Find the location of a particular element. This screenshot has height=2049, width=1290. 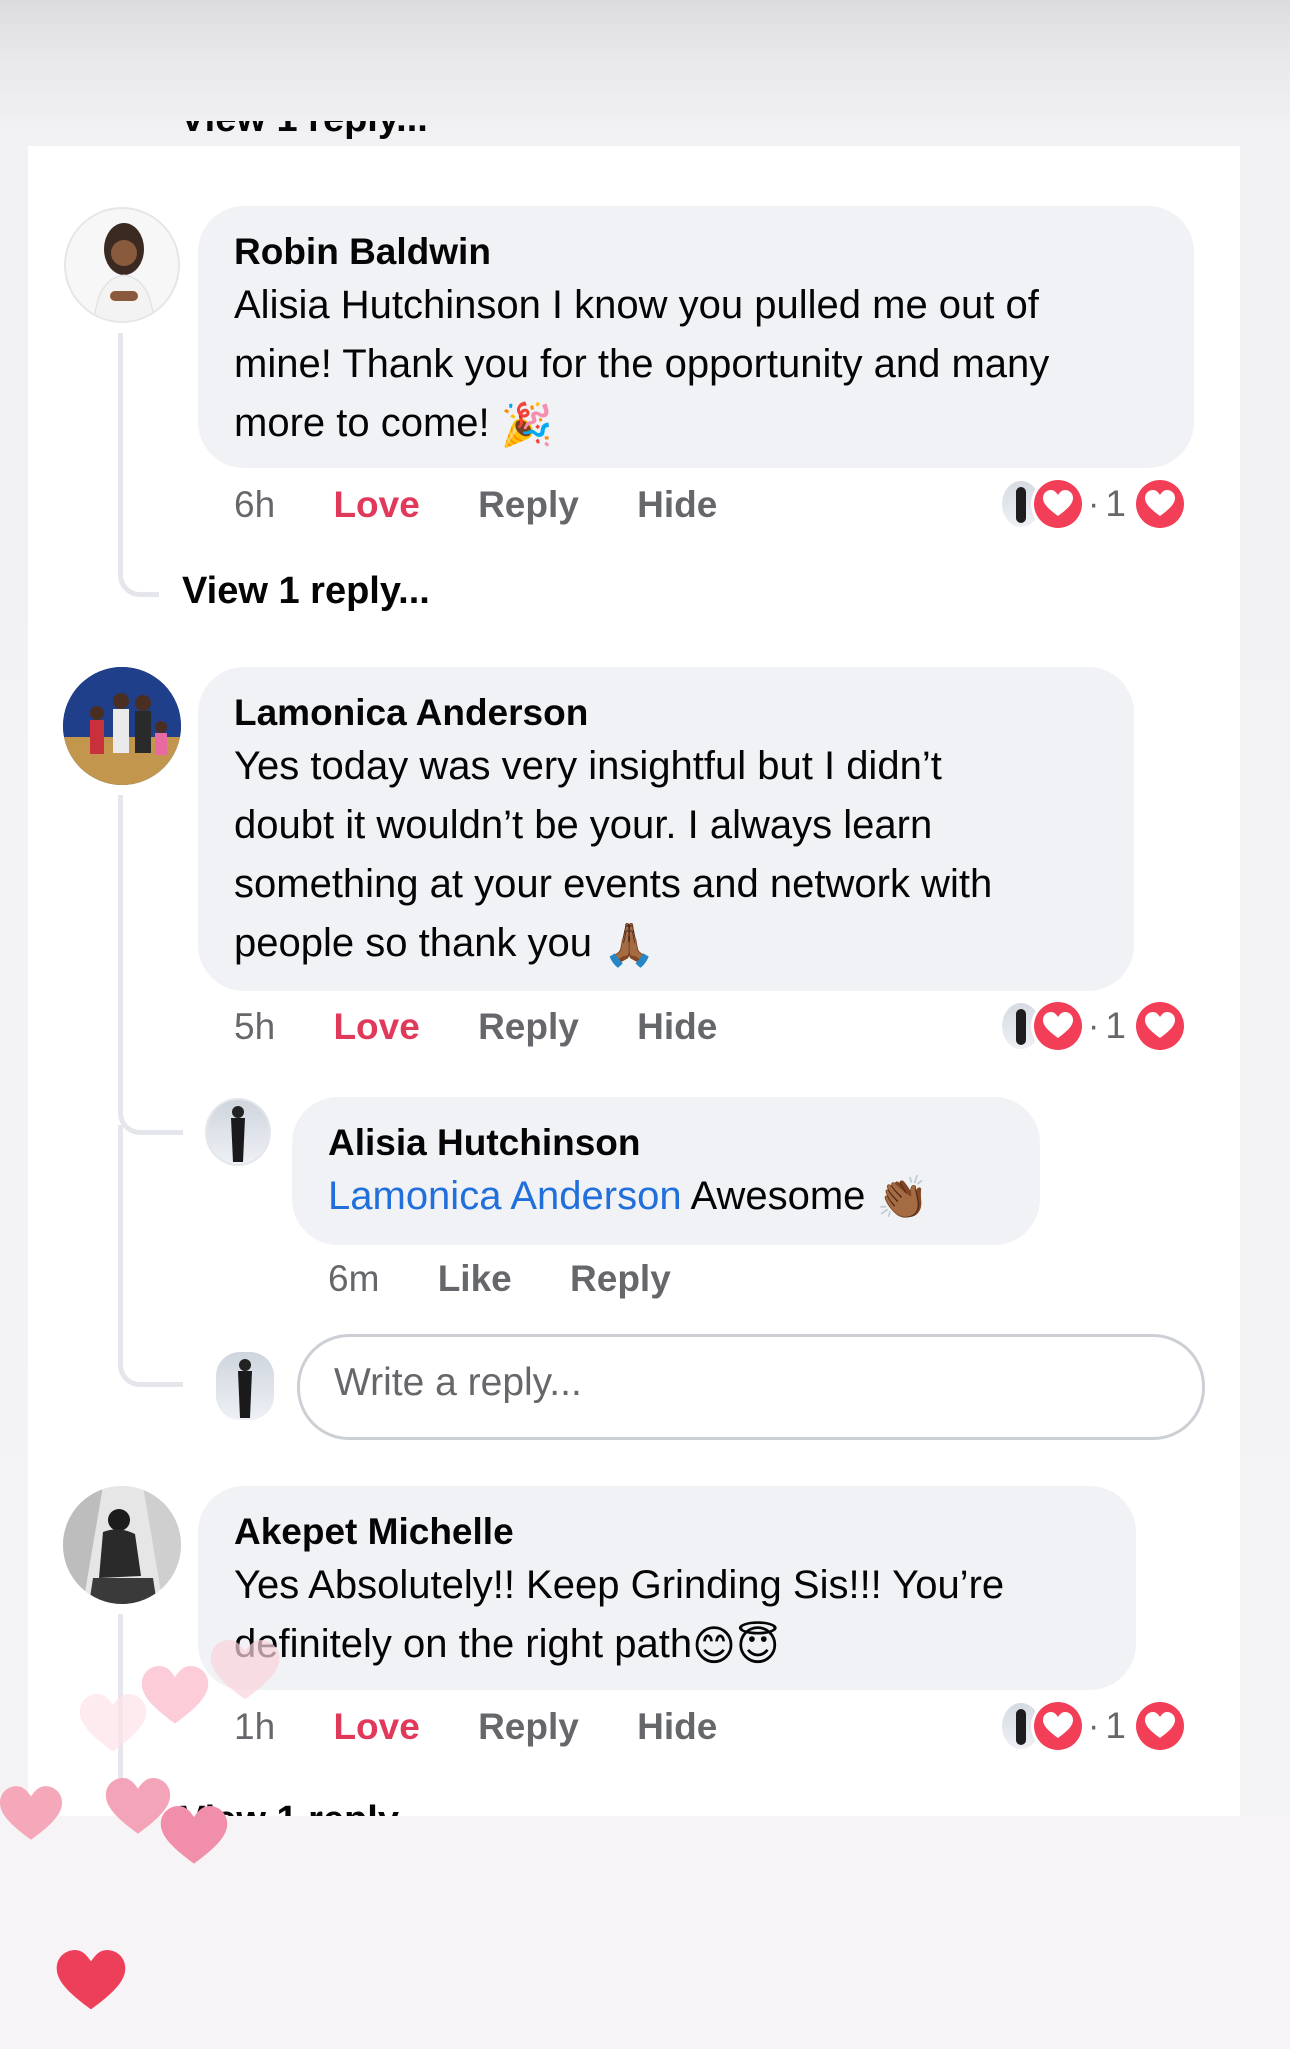

reply-time: 6m is located at coordinates (354, 1278).